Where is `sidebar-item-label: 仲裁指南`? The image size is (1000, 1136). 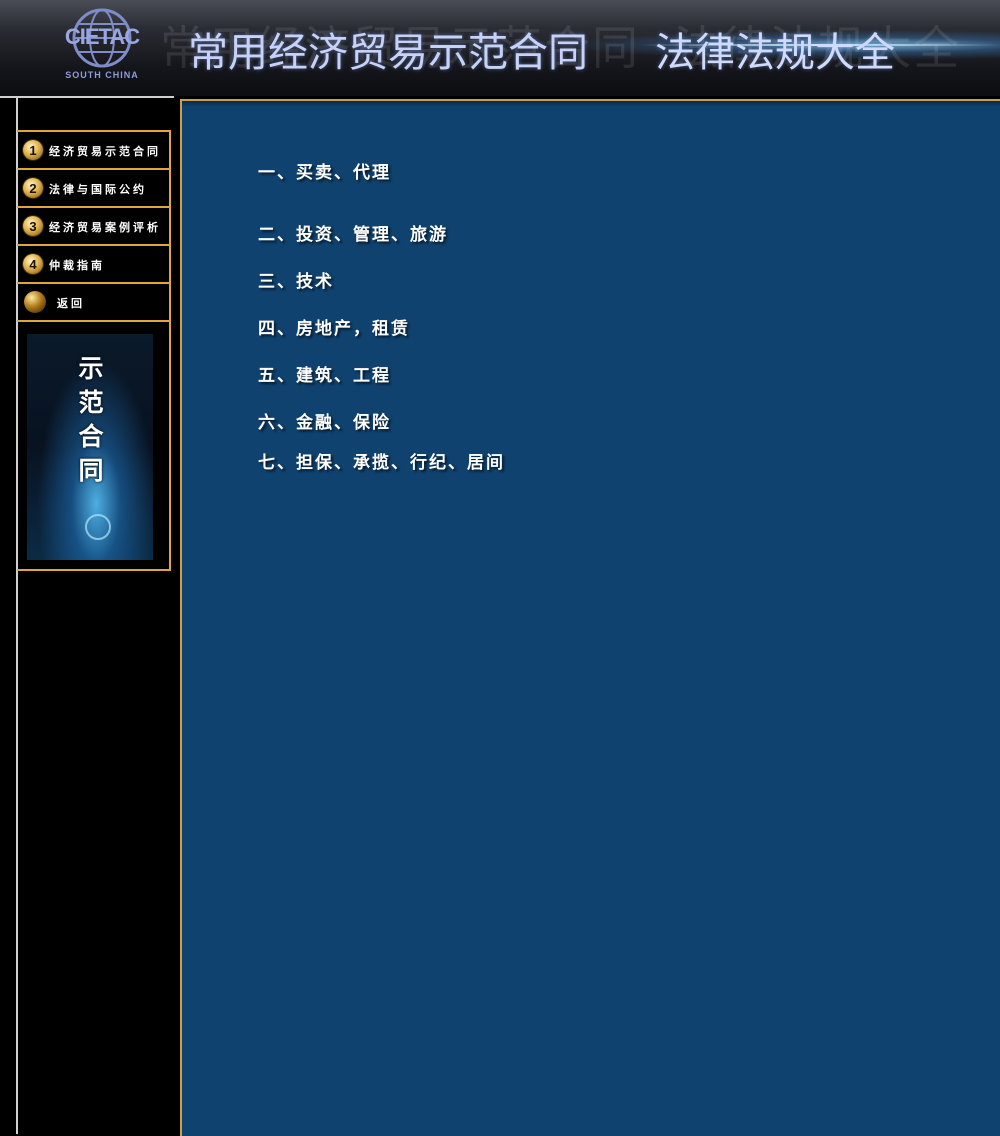 sidebar-item-label: 仲裁指南 is located at coordinates (77, 265).